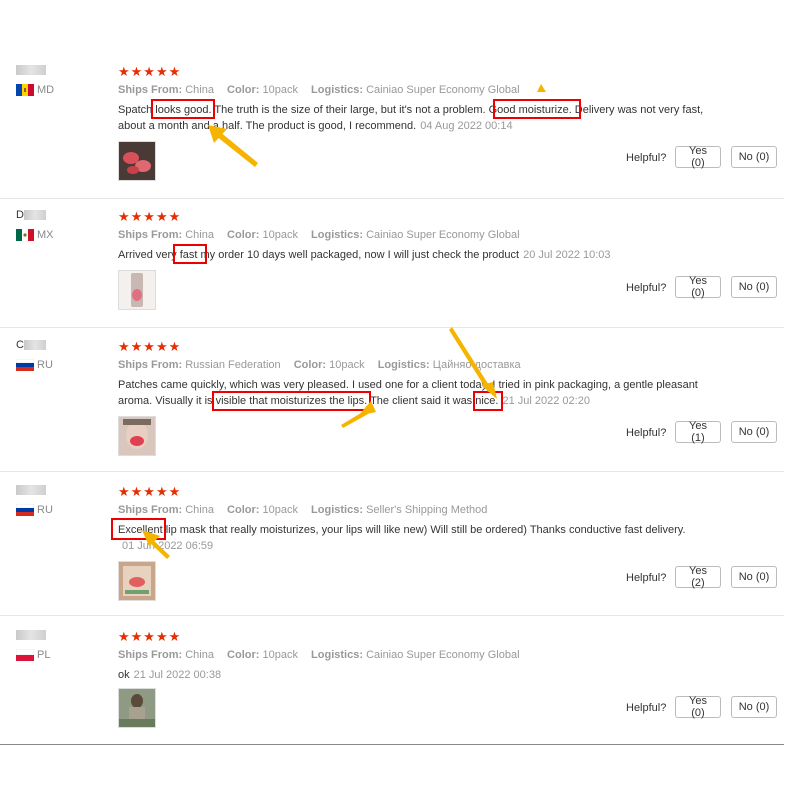 Image resolution: width=800 pixels, height=800 pixels. I want to click on review-date: 20 Jul 2022 10:03, so click(567, 255).